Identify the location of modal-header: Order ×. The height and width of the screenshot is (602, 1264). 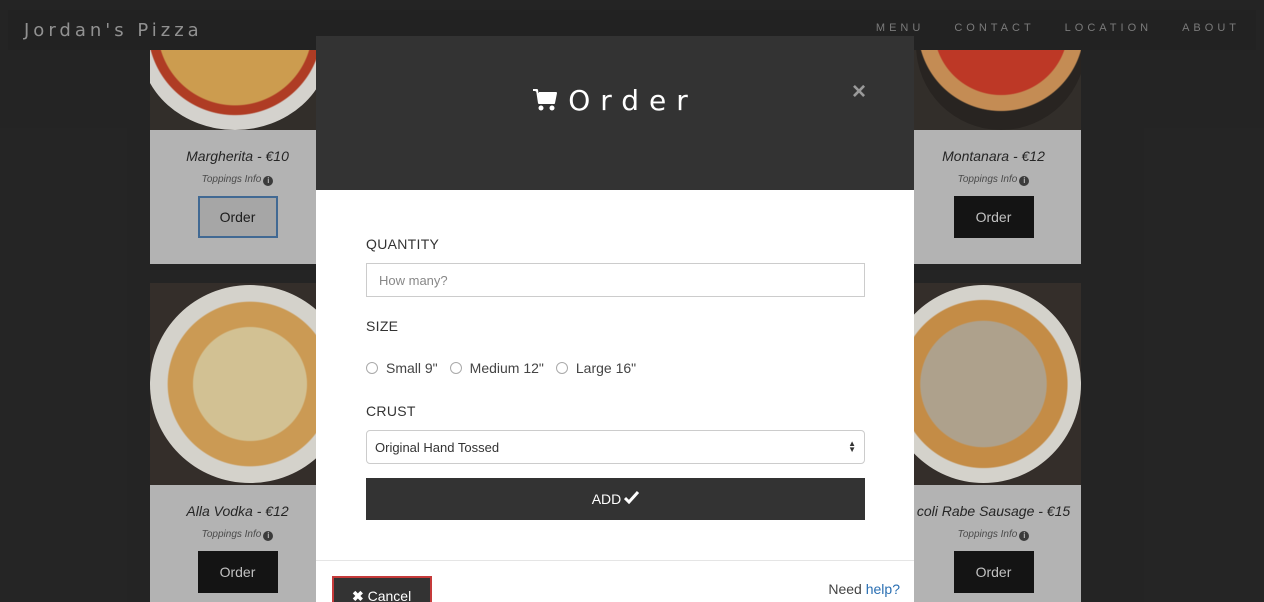
(615, 113).